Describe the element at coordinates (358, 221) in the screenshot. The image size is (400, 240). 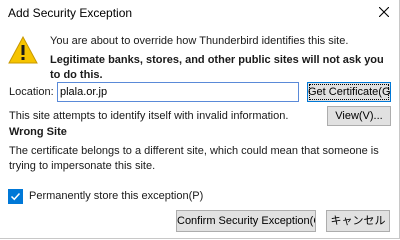
I see `cancel-button: キャンセル` at that location.